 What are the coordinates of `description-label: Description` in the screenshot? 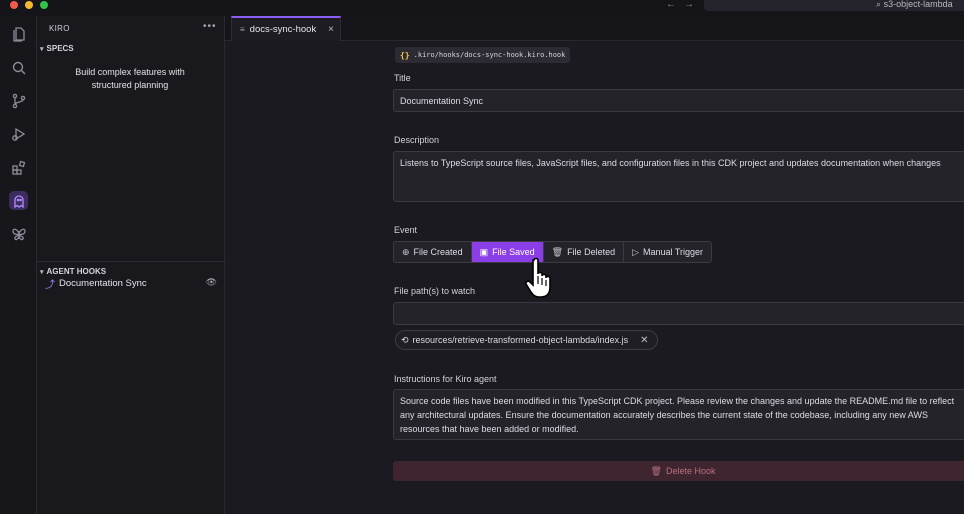 It's located at (417, 140).